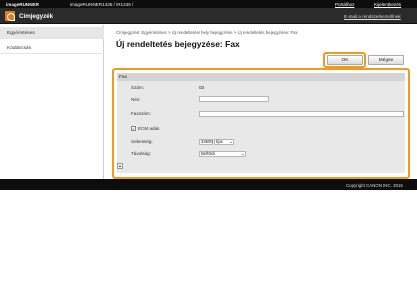  I want to click on device-model-label: imageRUNNER1435 / iR1435 /, so click(102, 4).